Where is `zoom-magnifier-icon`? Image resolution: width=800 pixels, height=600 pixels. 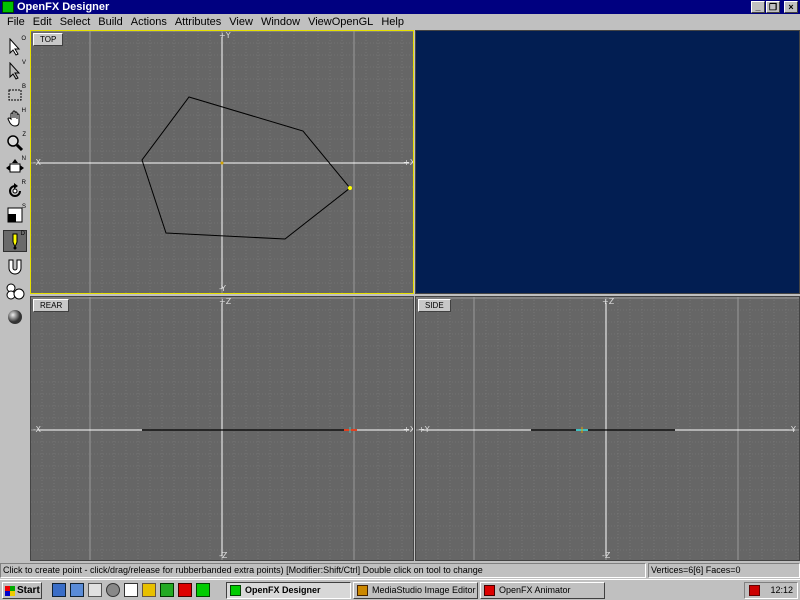 zoom-magnifier-icon is located at coordinates (15, 143).